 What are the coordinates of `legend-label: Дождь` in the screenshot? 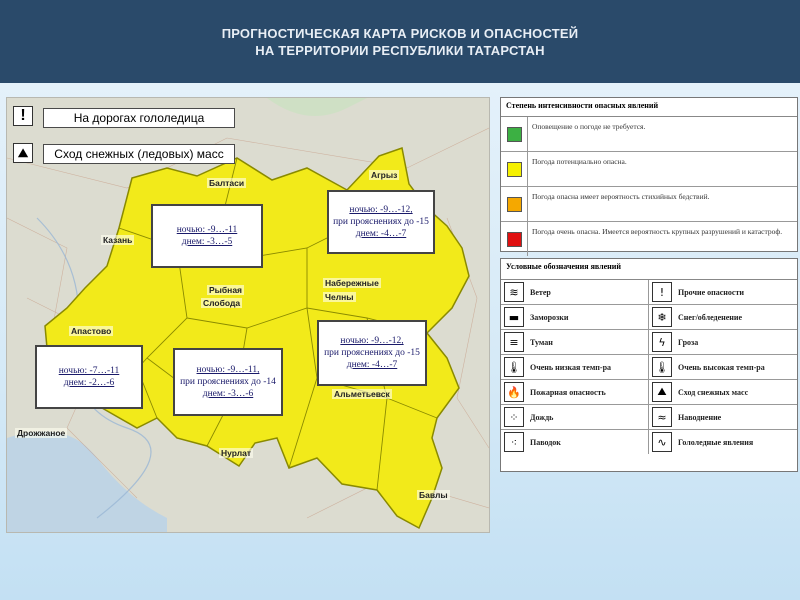 It's located at (542, 417).